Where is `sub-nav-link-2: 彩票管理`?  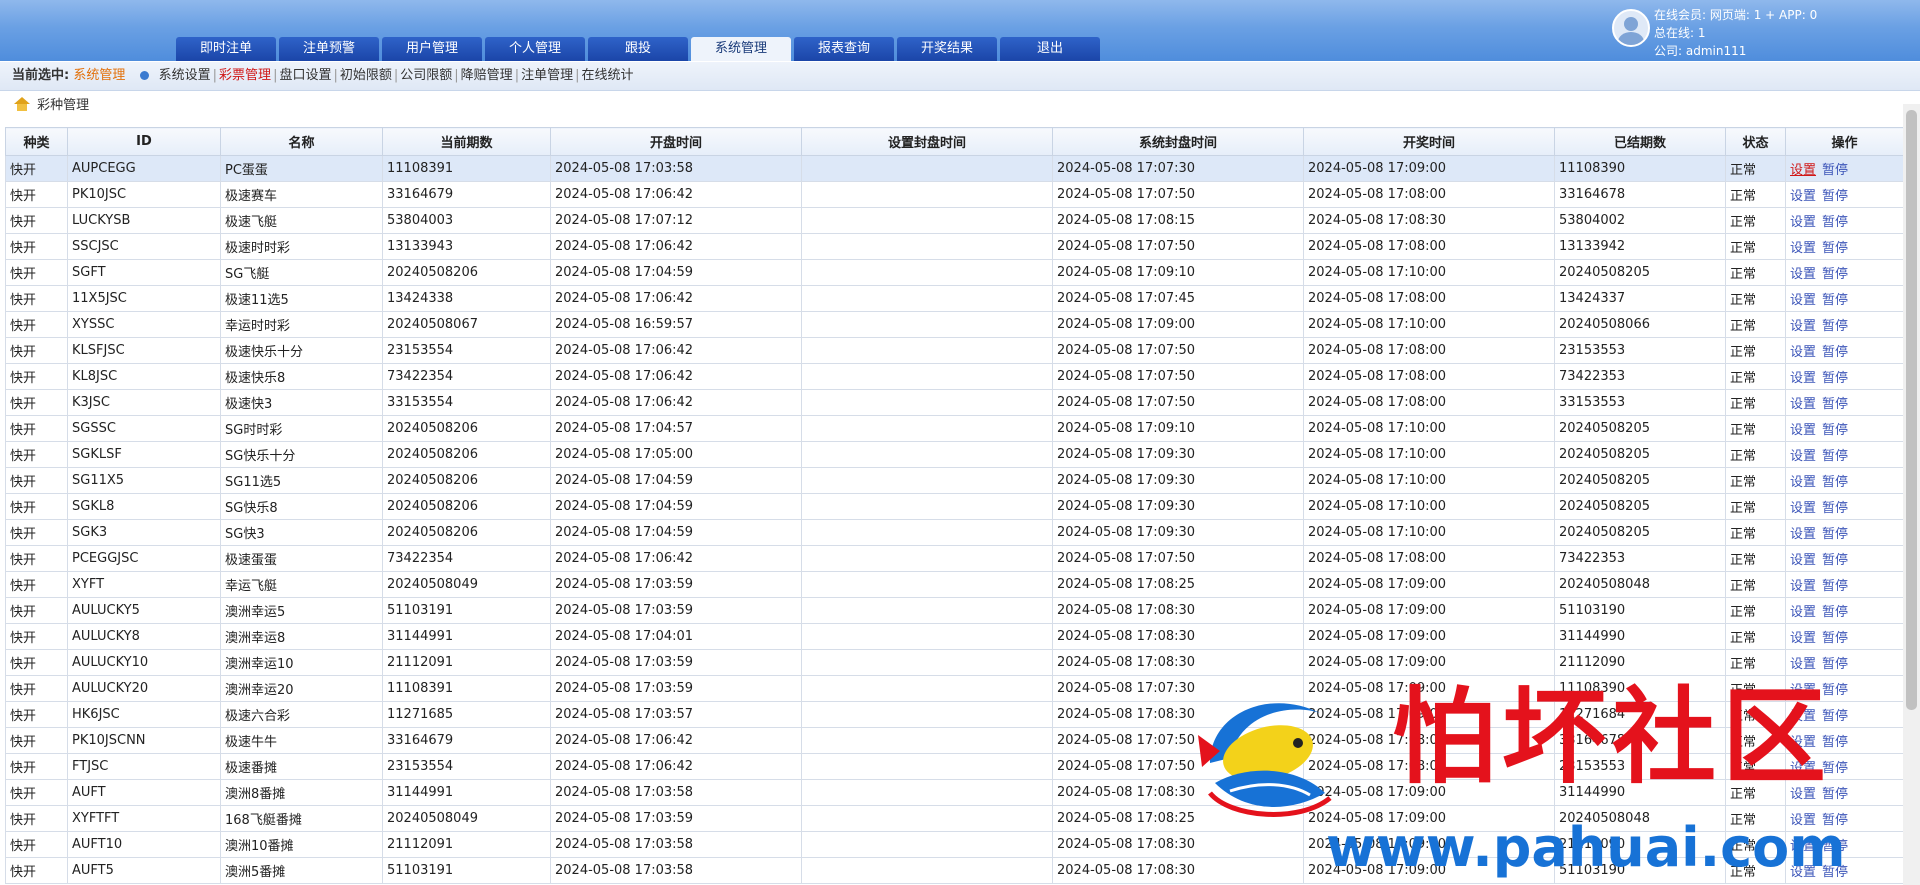
sub-nav-link-2: 彩票管理 is located at coordinates (245, 75).